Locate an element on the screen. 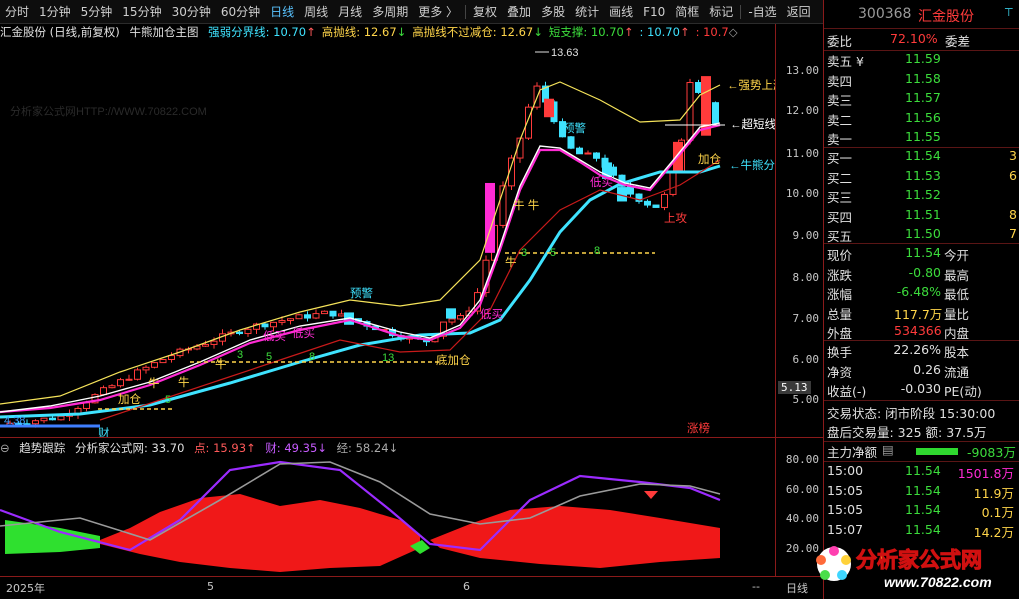 This screenshot has height=599, width=1019. pane-divider is located at coordinates (411, 437).